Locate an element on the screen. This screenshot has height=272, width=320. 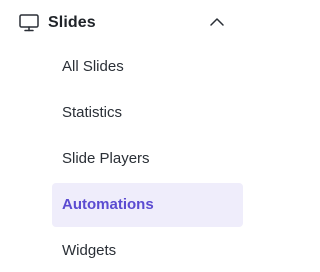
sidebar-item-automations: Automations is located at coordinates (147, 205).